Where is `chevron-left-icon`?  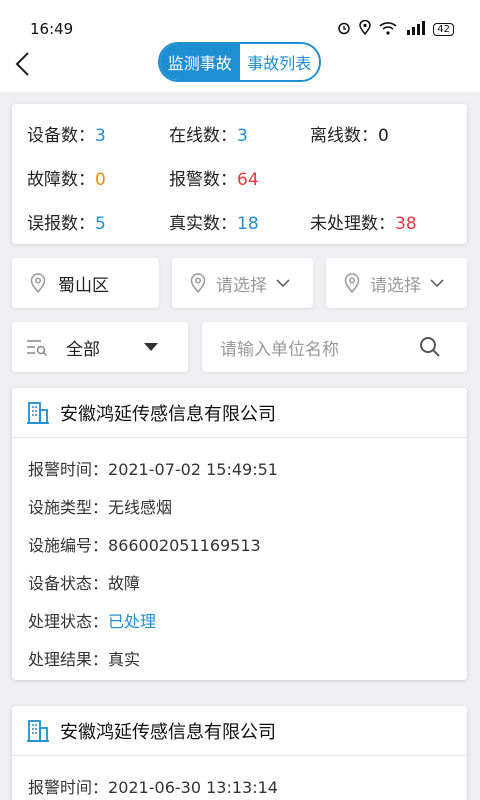 chevron-left-icon is located at coordinates (22, 64).